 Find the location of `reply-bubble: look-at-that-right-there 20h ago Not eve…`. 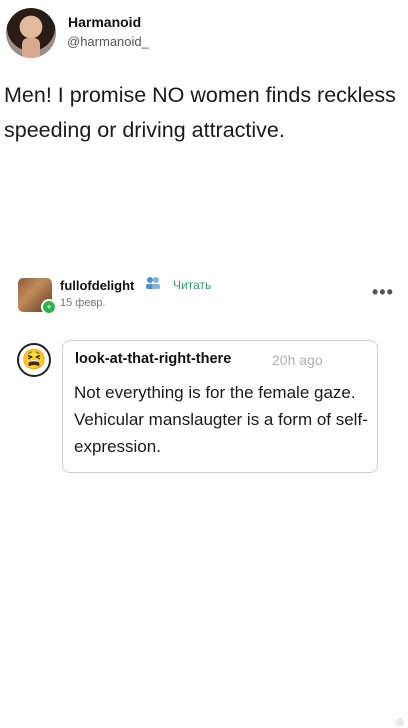

reply-bubble: look-at-that-right-there 20h ago Not eve… is located at coordinates (220, 406).